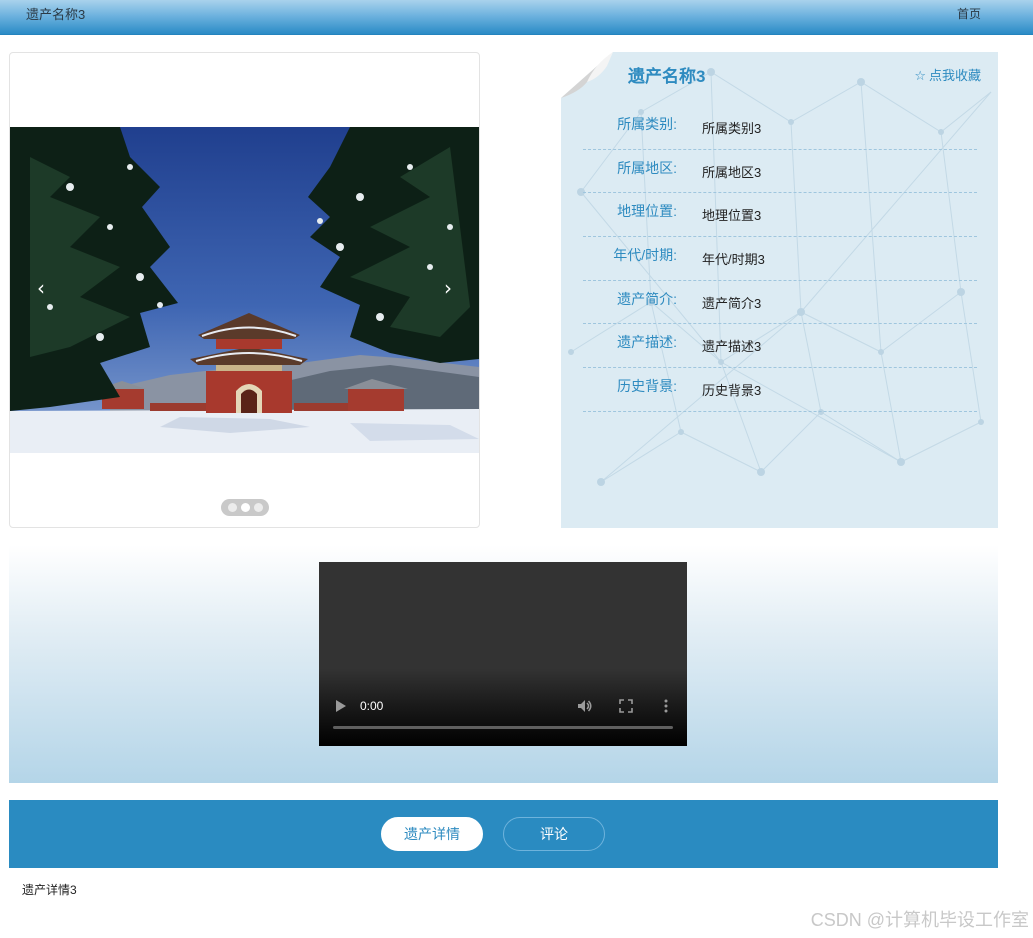 The image size is (1033, 938). Describe the element at coordinates (56, 14) in the screenshot. I see `header-title: 遗产名称3` at that location.